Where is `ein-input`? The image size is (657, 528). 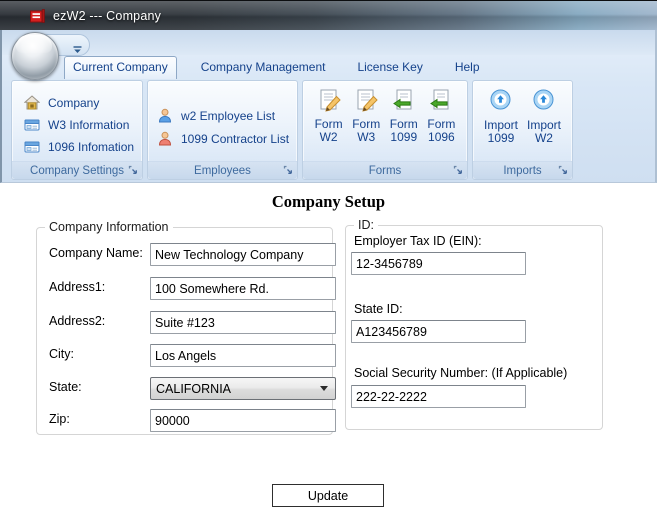 ein-input is located at coordinates (438, 263).